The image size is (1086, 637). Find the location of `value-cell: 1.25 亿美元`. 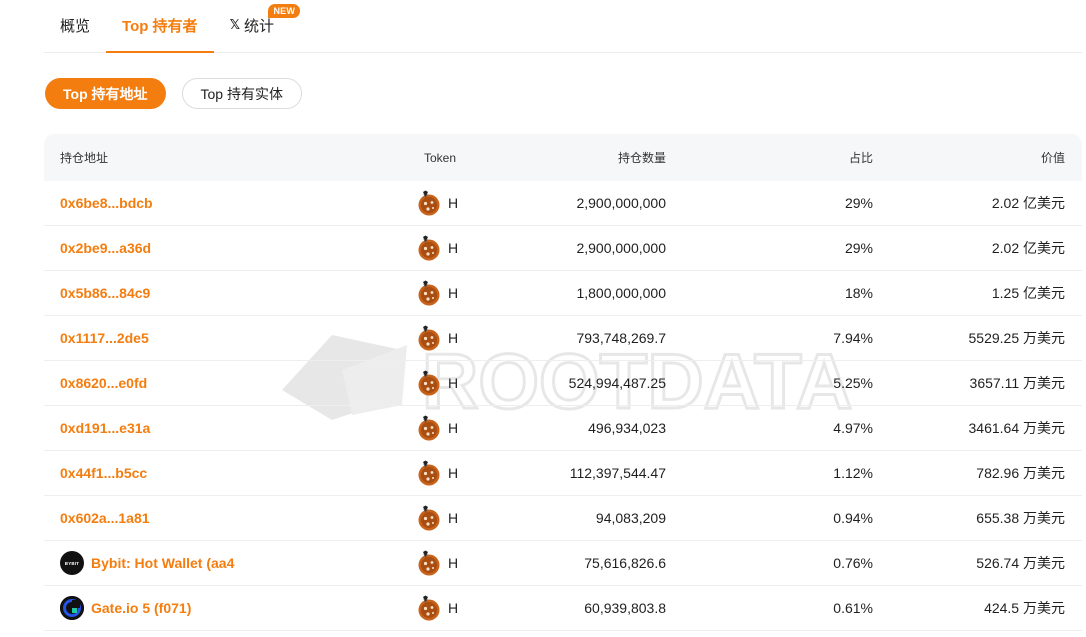

value-cell: 1.25 亿美元 is located at coordinates (1028, 293).